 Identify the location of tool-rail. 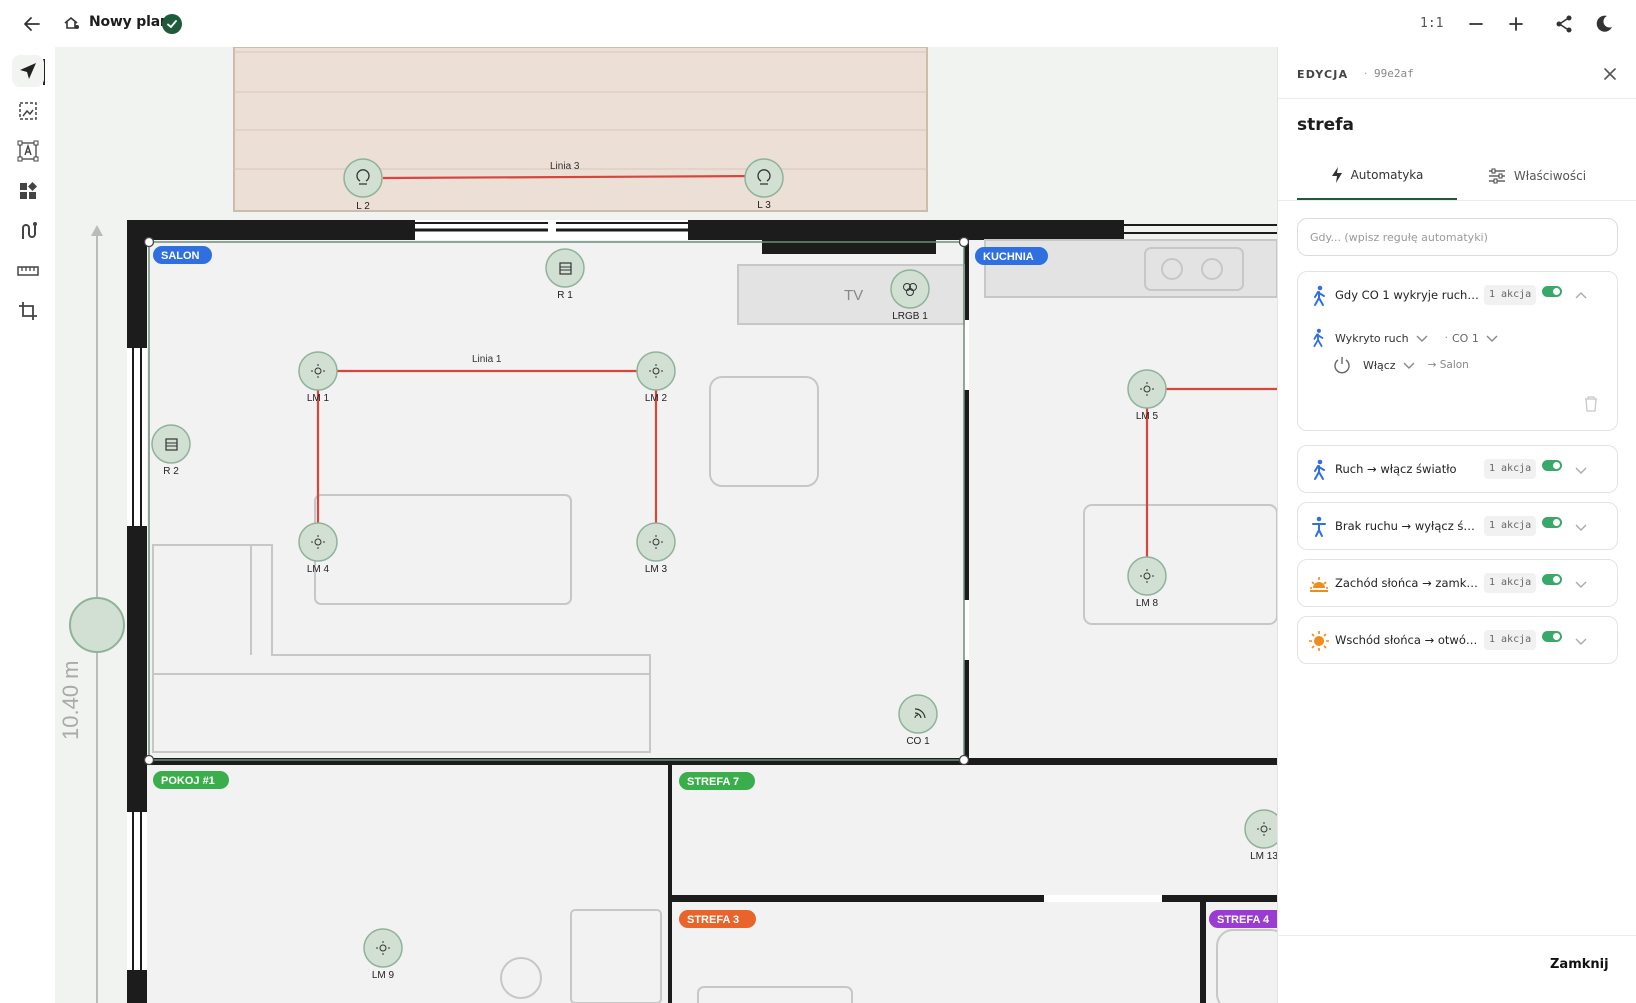
(27, 525).